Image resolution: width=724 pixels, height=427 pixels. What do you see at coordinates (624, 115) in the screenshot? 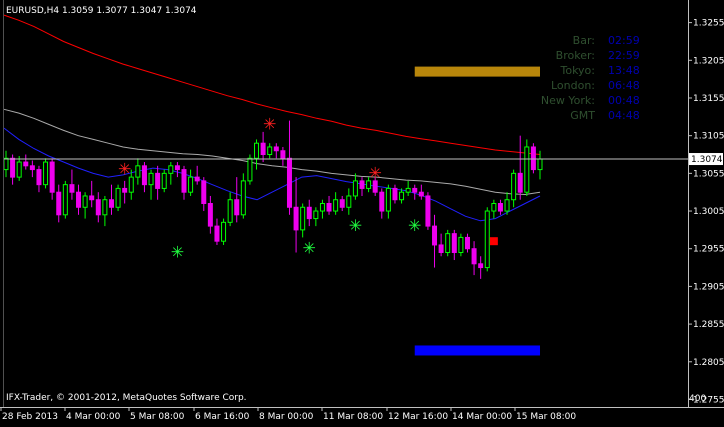
I see `info-panel-value: 04:48` at bounding box center [624, 115].